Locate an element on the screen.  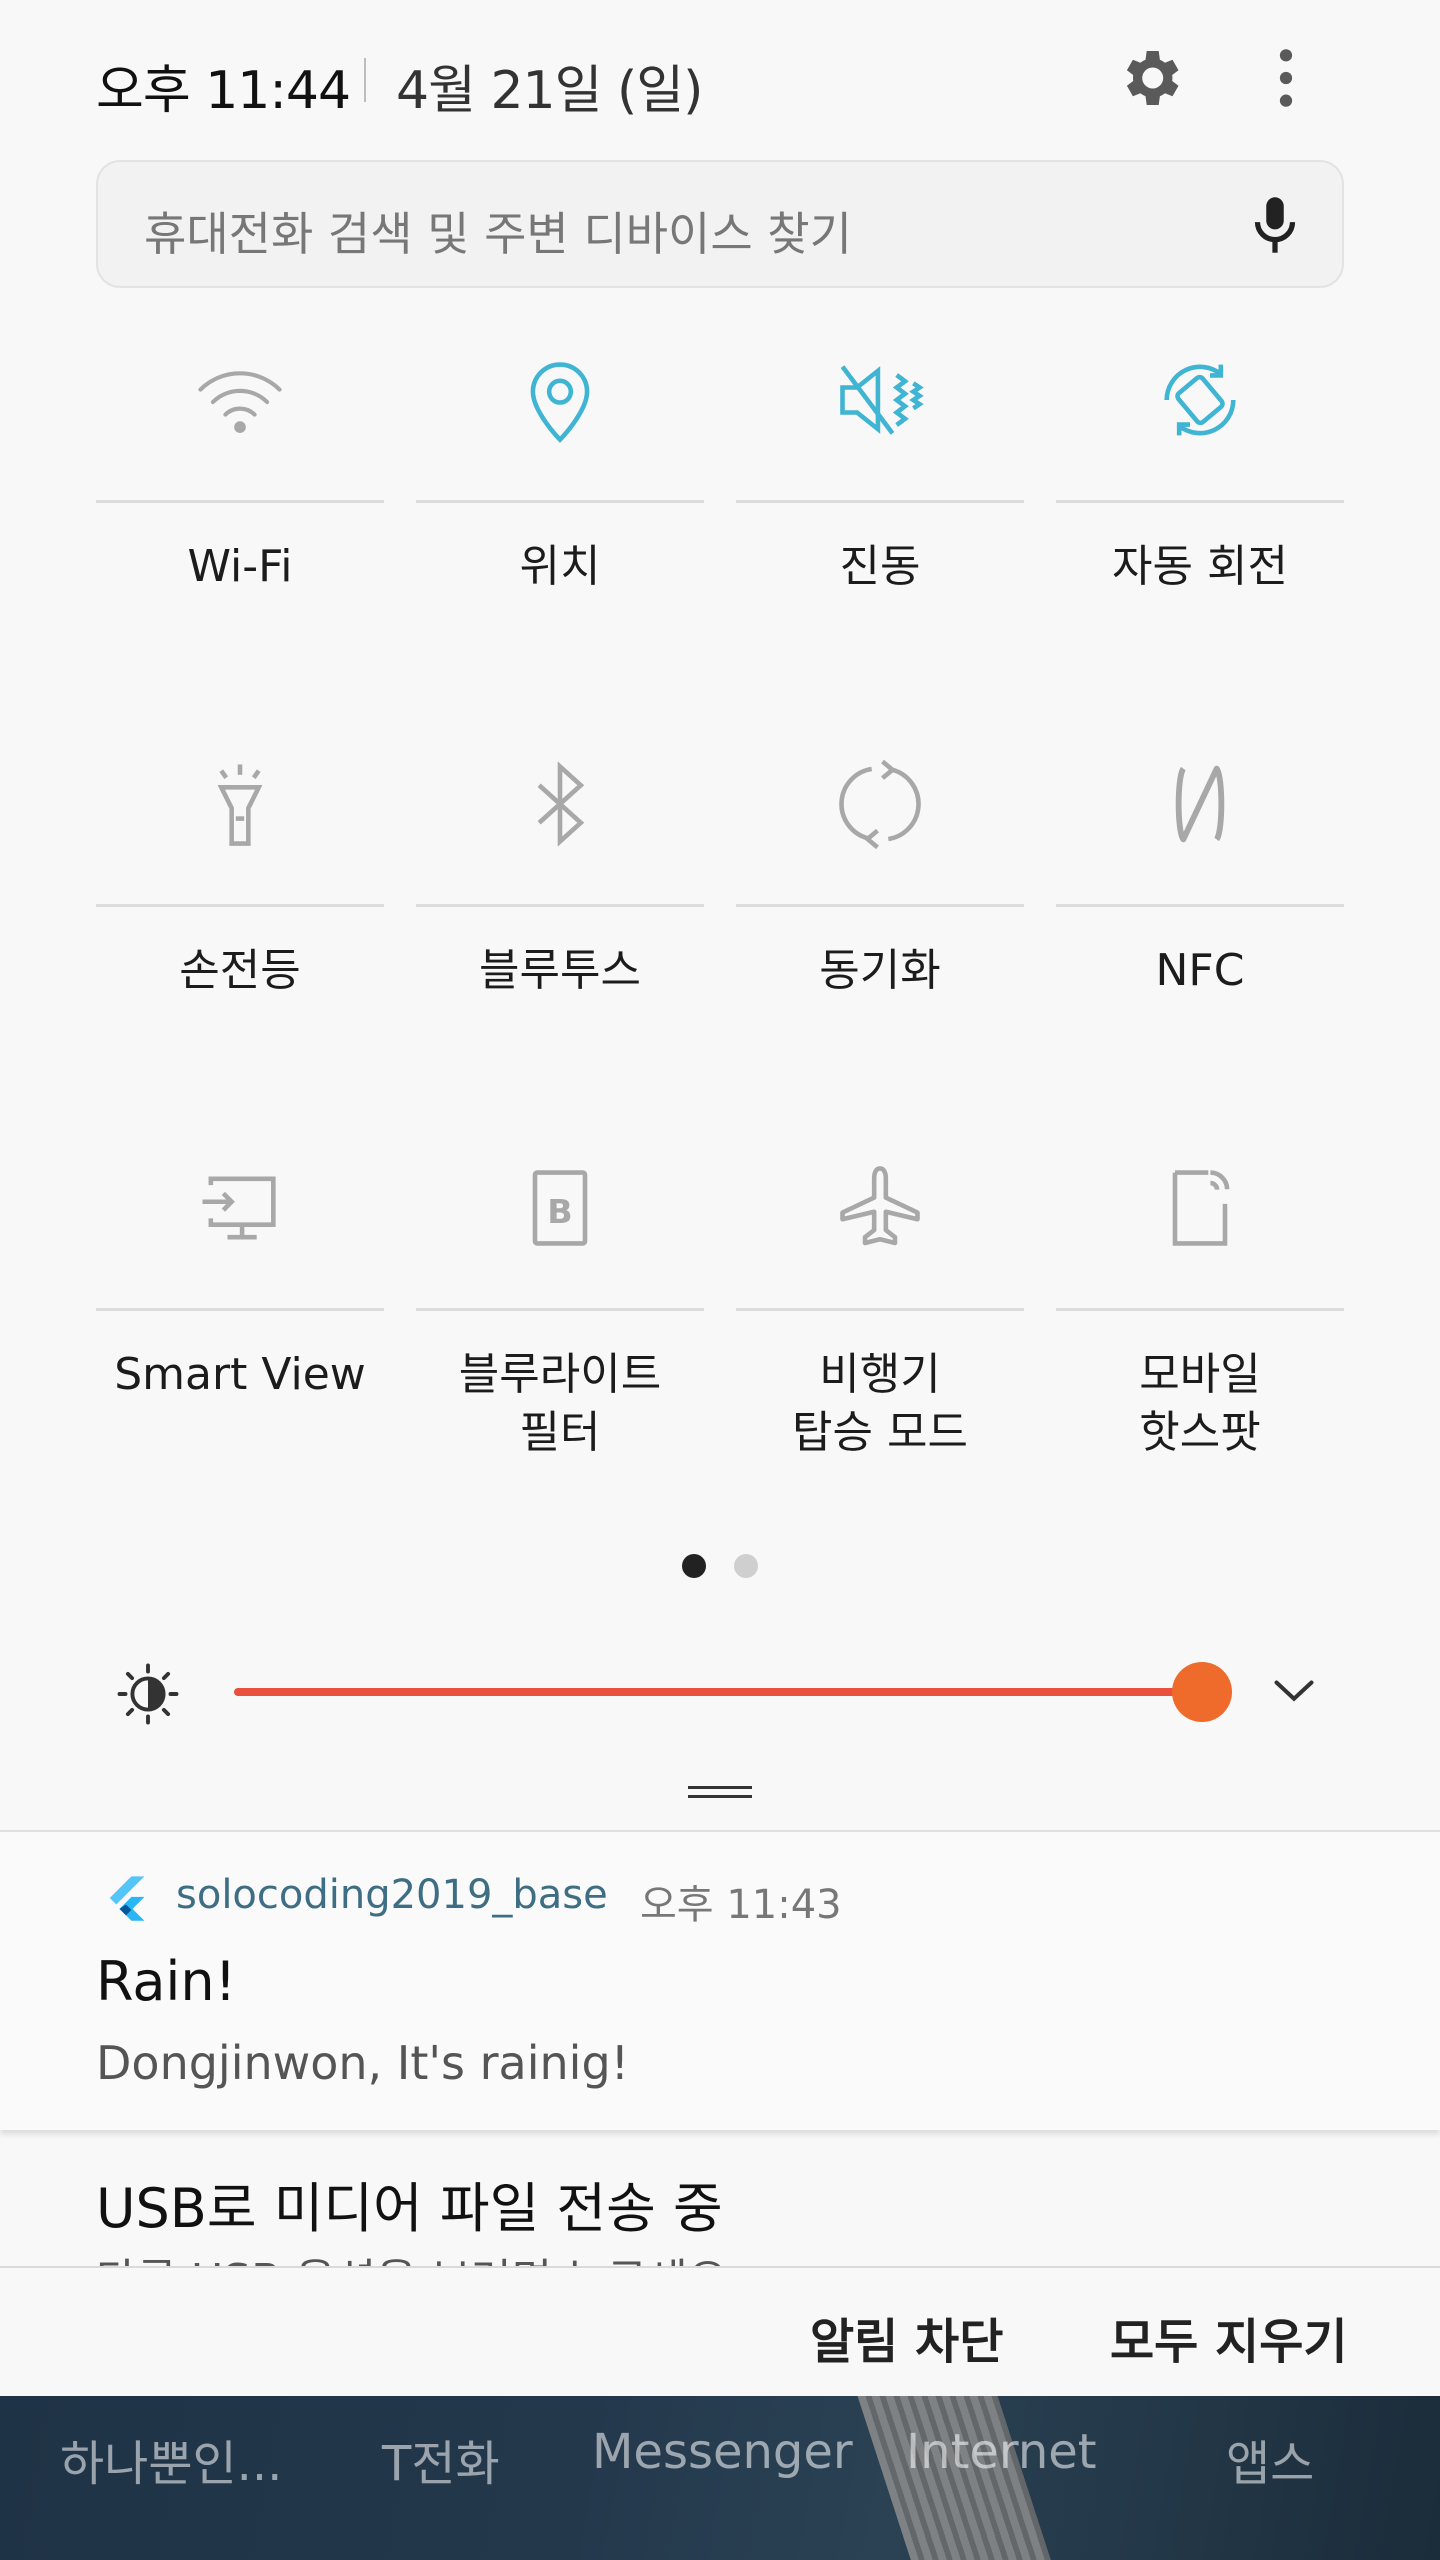
search-bar: 휴대전화 검색 및 주변 디바이스 찾기 is located at coordinates (720, 224).